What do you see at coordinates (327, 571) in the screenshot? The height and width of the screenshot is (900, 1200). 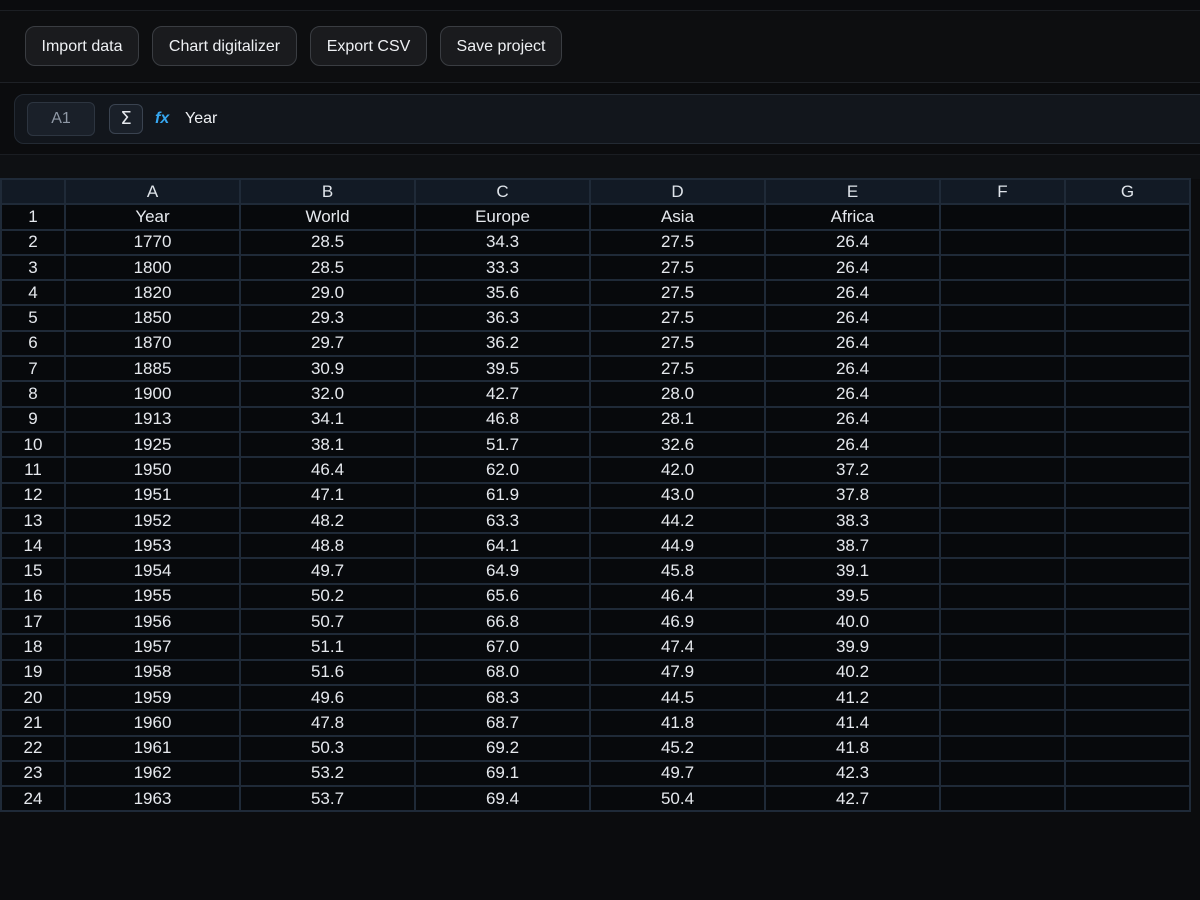 I see `cell-b15: 49.7` at bounding box center [327, 571].